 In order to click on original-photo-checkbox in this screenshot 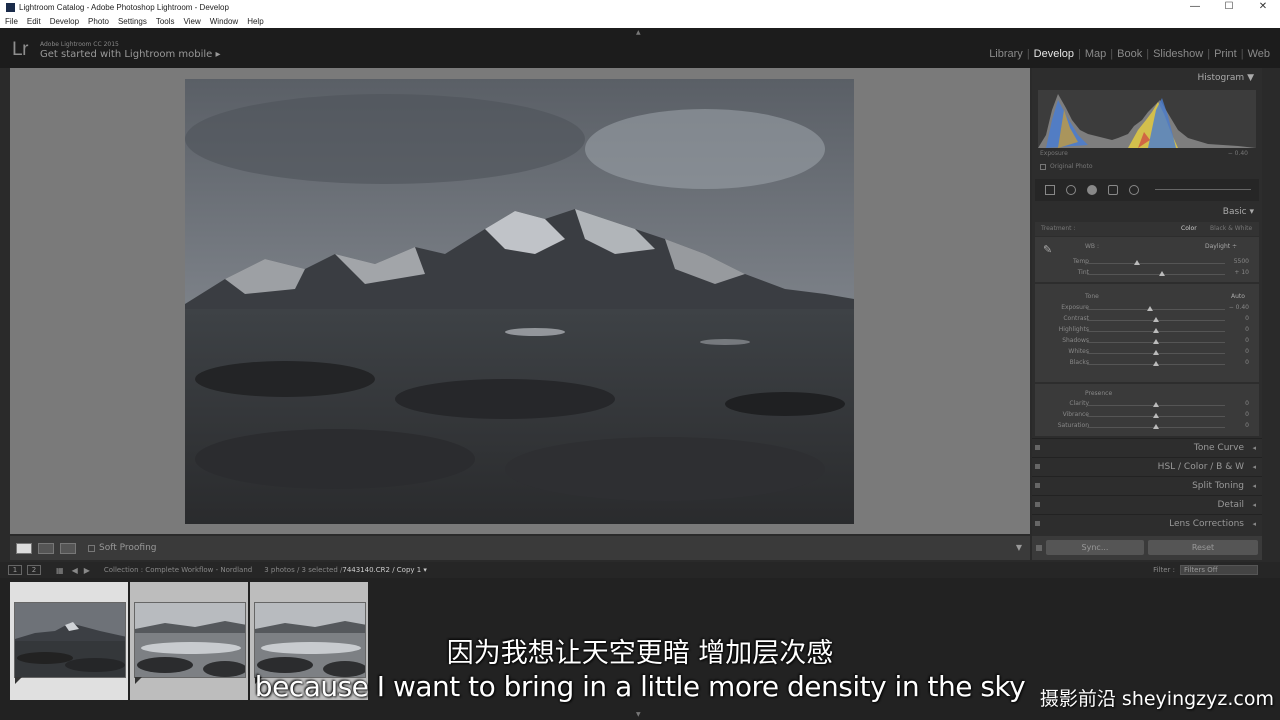, I will do `click(1043, 166)`.